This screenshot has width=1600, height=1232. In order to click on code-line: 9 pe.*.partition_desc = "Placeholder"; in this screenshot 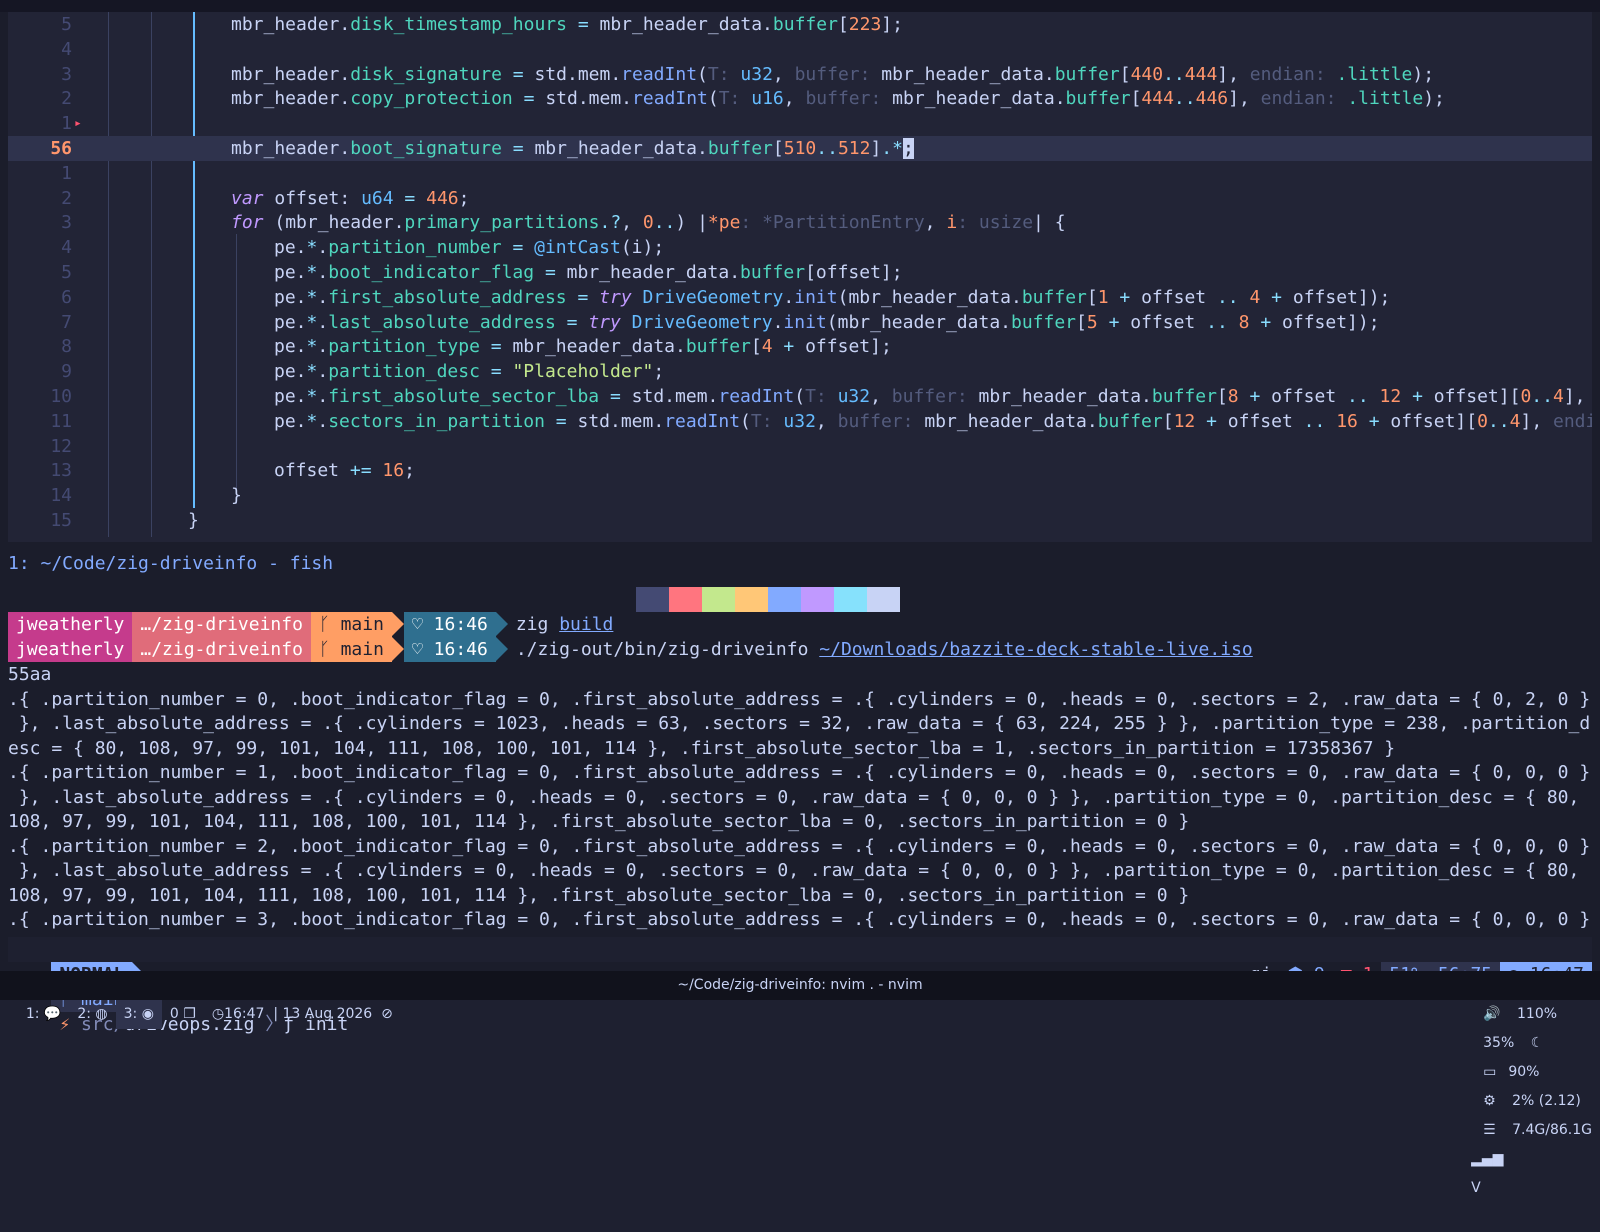, I will do `click(800, 371)`.